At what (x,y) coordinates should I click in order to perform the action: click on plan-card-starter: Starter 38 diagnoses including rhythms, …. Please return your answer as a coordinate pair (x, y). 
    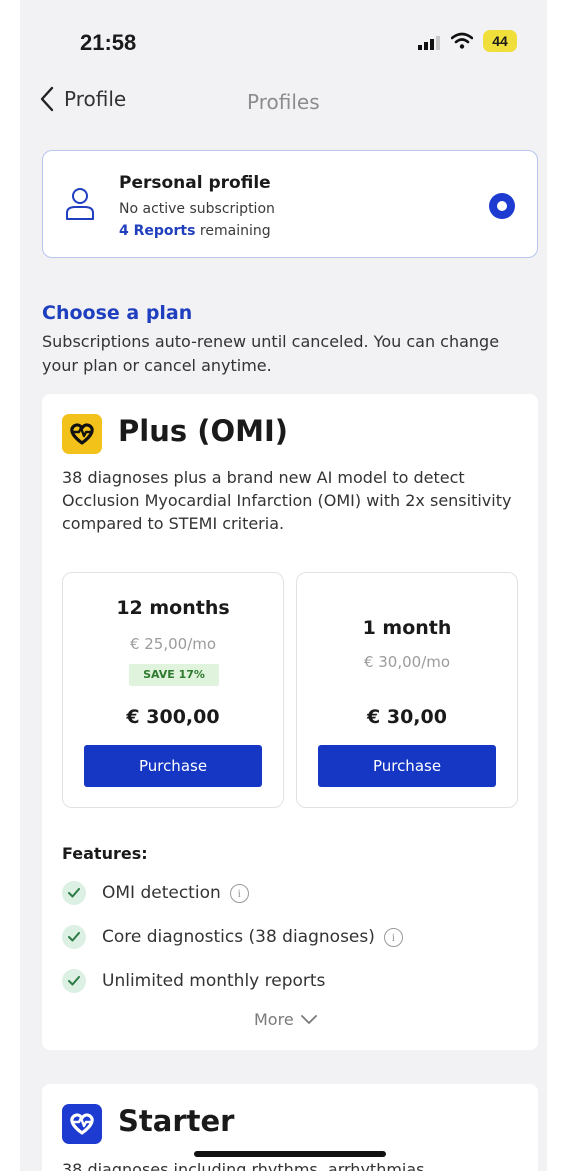
    Looking at the image, I should click on (290, 1127).